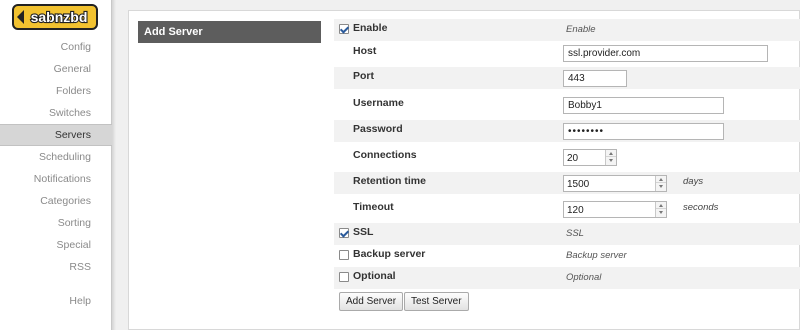  Describe the element at coordinates (385, 155) in the screenshot. I see `connections-label: Connections` at that location.